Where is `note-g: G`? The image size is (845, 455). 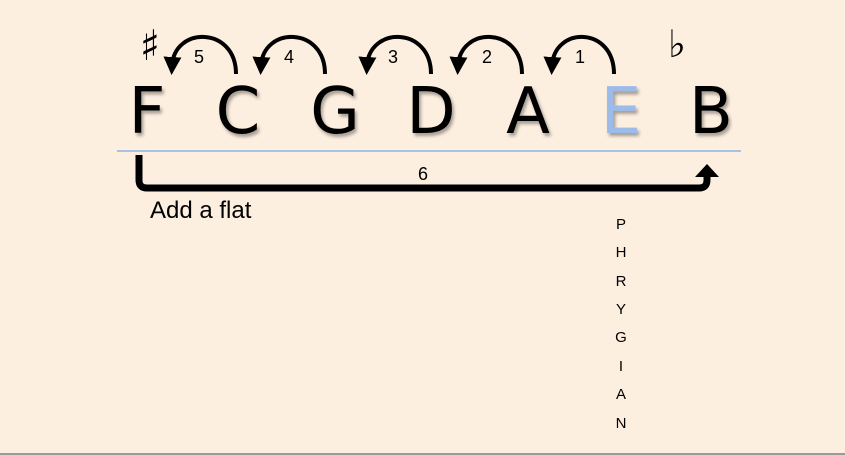 note-g: G is located at coordinates (335, 112).